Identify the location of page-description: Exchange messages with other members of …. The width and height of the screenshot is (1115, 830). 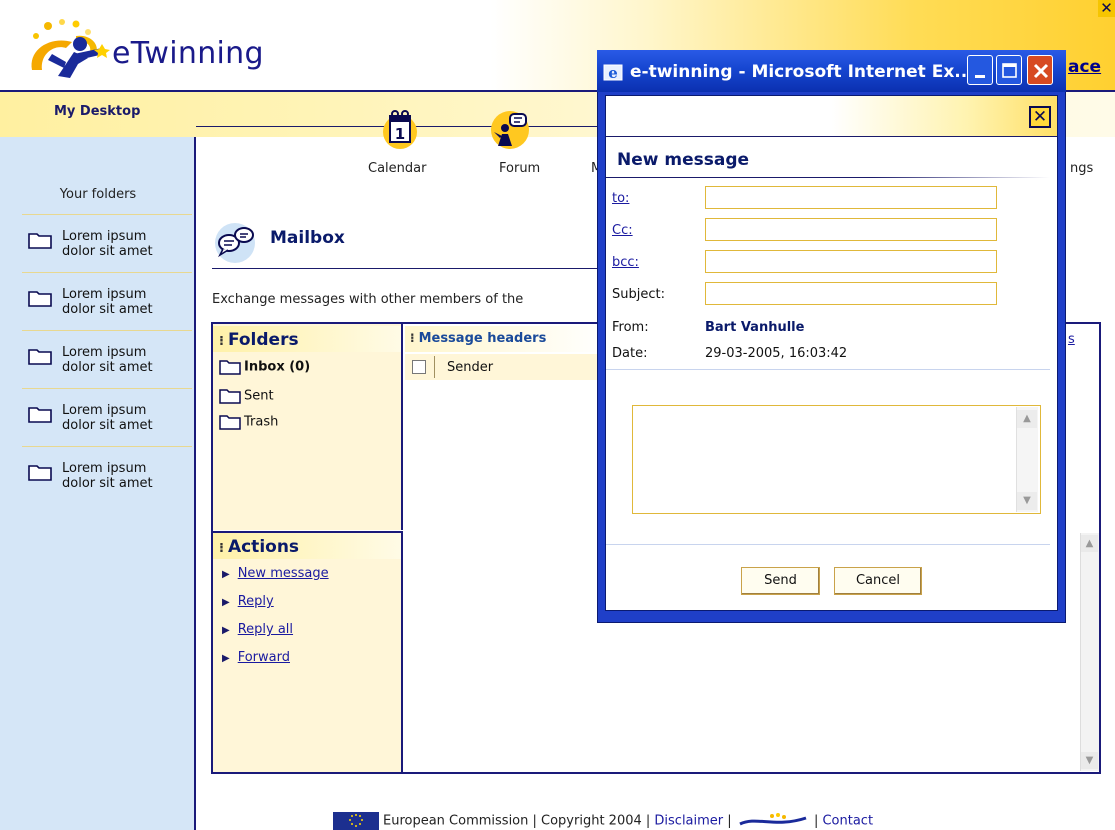
(368, 299).